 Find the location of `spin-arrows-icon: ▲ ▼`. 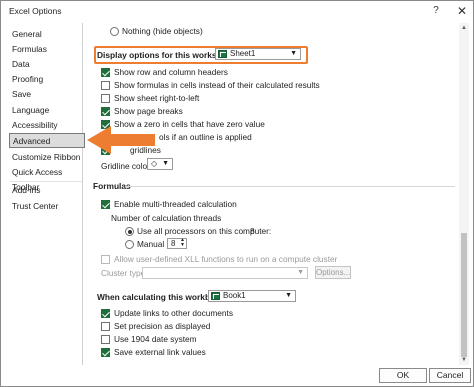

spin-arrows-icon: ▲ ▼ is located at coordinates (182, 243).